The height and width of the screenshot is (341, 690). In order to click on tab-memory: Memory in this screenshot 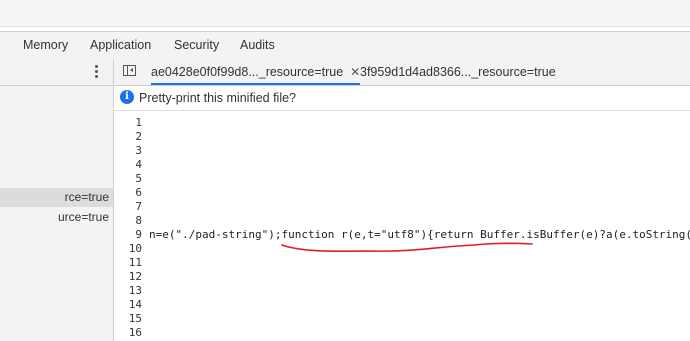, I will do `click(45, 45)`.